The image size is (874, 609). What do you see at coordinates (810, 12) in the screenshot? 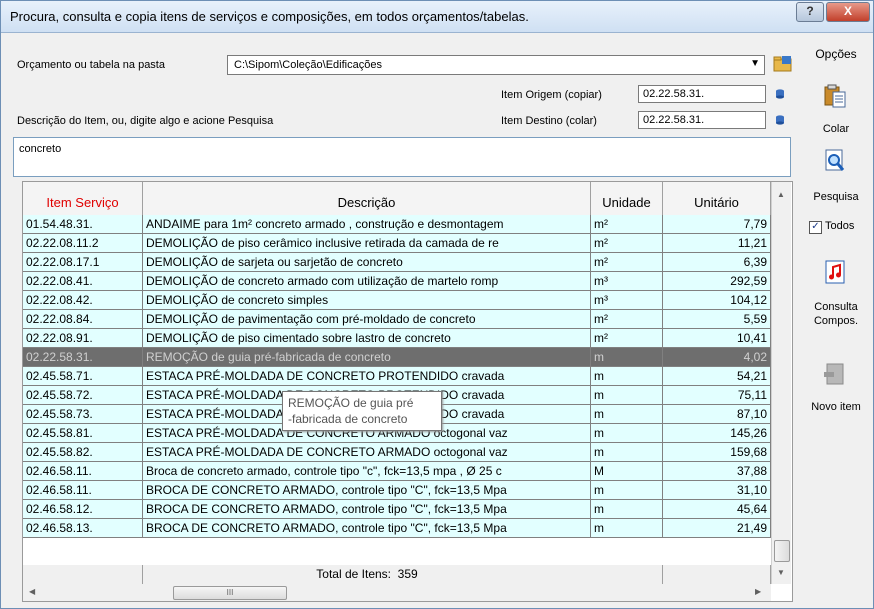
I see `help-button: ?` at bounding box center [810, 12].